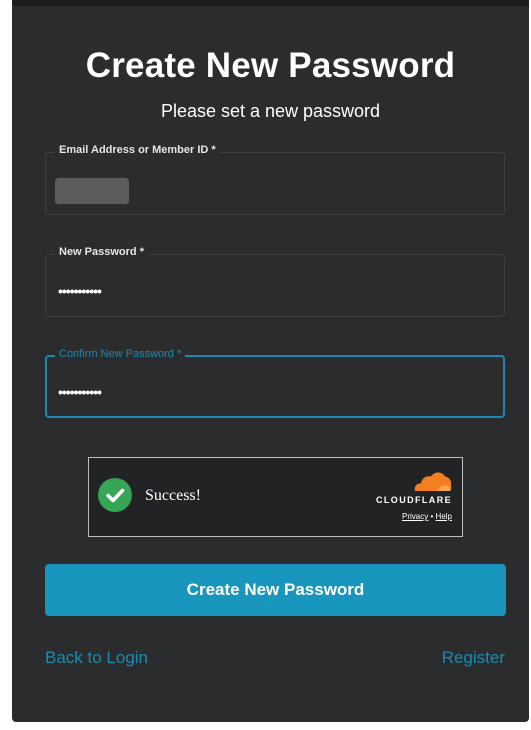 This screenshot has width=531, height=730. I want to click on confirm-password-value: •••••••••••, so click(80, 392).